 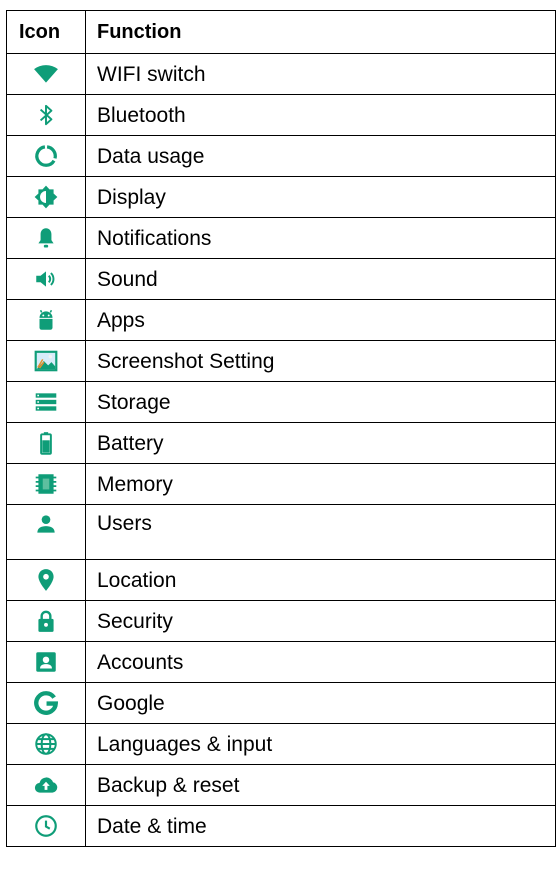 I want to click on table-row: Security, so click(x=281, y=621).